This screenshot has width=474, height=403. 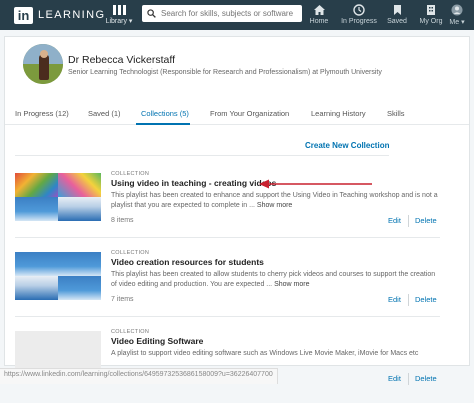 What do you see at coordinates (157, 341) in the screenshot?
I see `collection-title: Video Editing Software` at bounding box center [157, 341].